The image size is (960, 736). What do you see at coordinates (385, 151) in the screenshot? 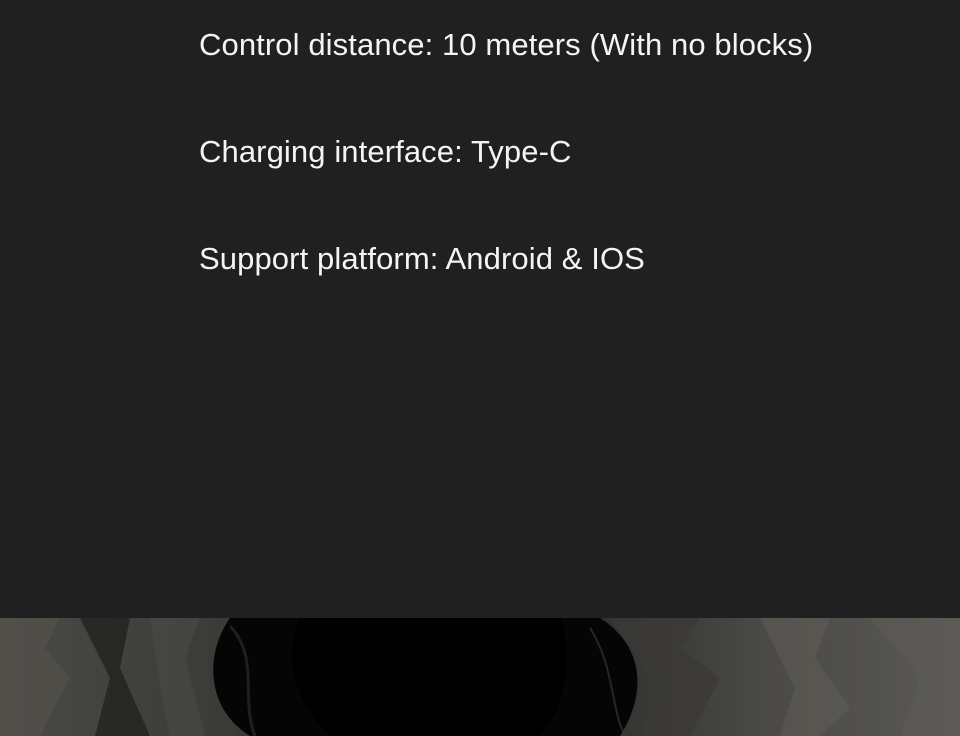
I see `spec-charging-interface: Charging interface: Type-C` at bounding box center [385, 151].